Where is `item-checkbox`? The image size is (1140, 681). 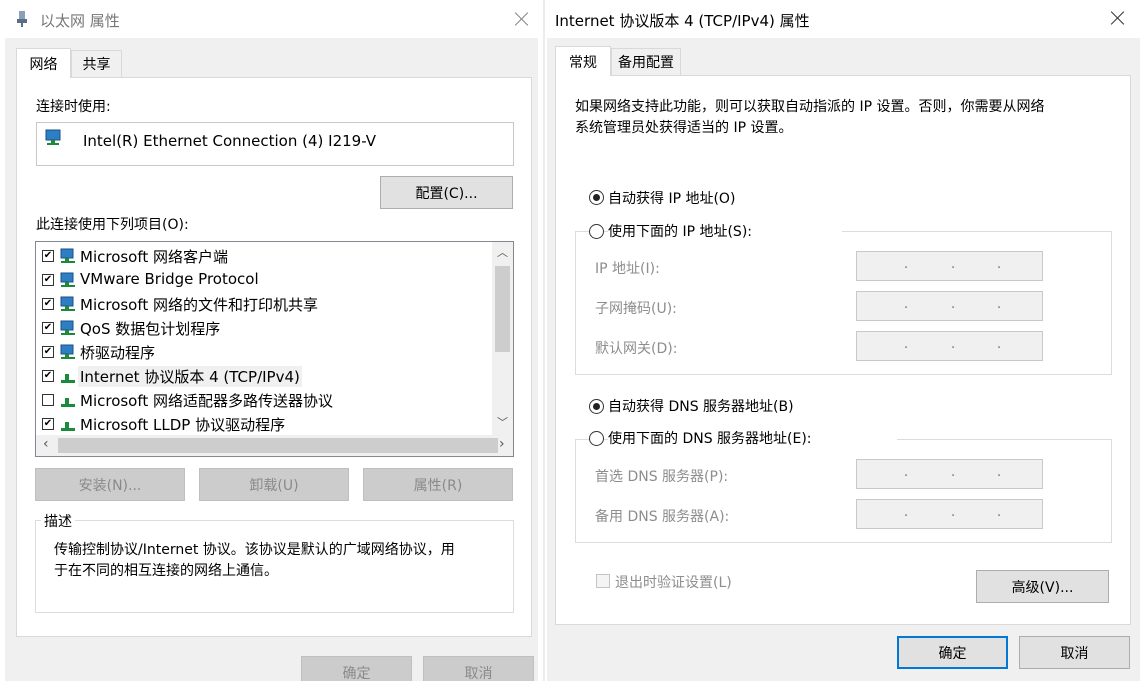 item-checkbox is located at coordinates (48, 400).